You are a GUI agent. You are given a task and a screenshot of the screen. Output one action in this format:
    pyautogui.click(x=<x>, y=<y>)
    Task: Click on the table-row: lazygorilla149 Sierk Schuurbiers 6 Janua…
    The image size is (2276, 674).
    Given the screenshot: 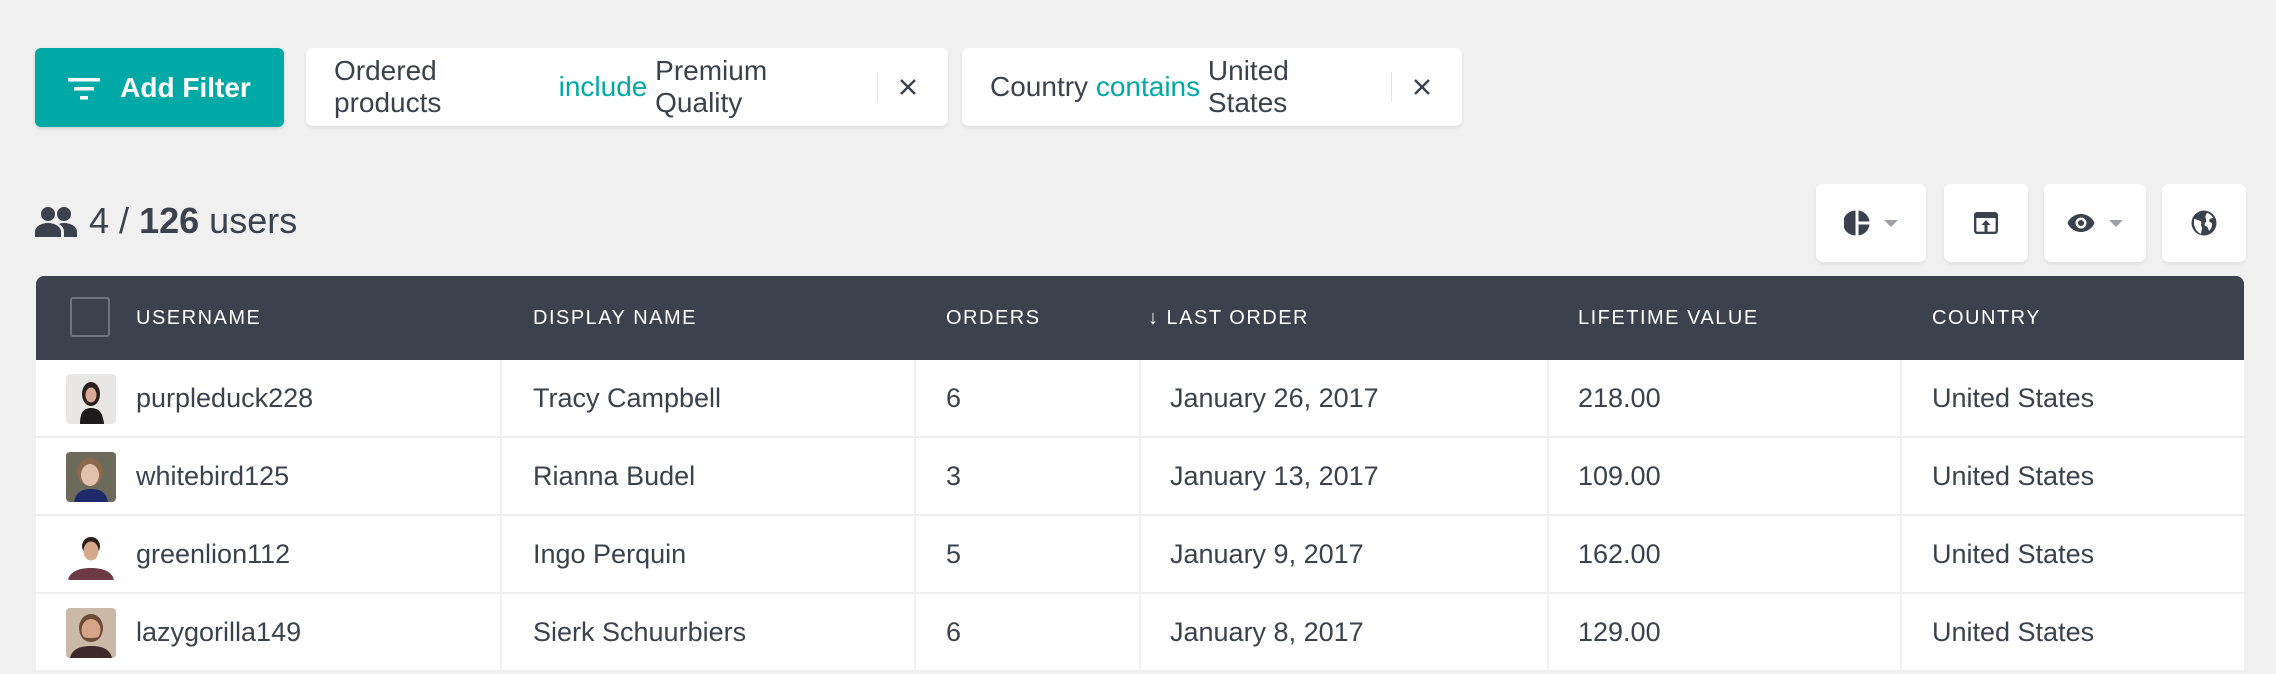 What is the action you would take?
    pyautogui.click(x=1140, y=633)
    